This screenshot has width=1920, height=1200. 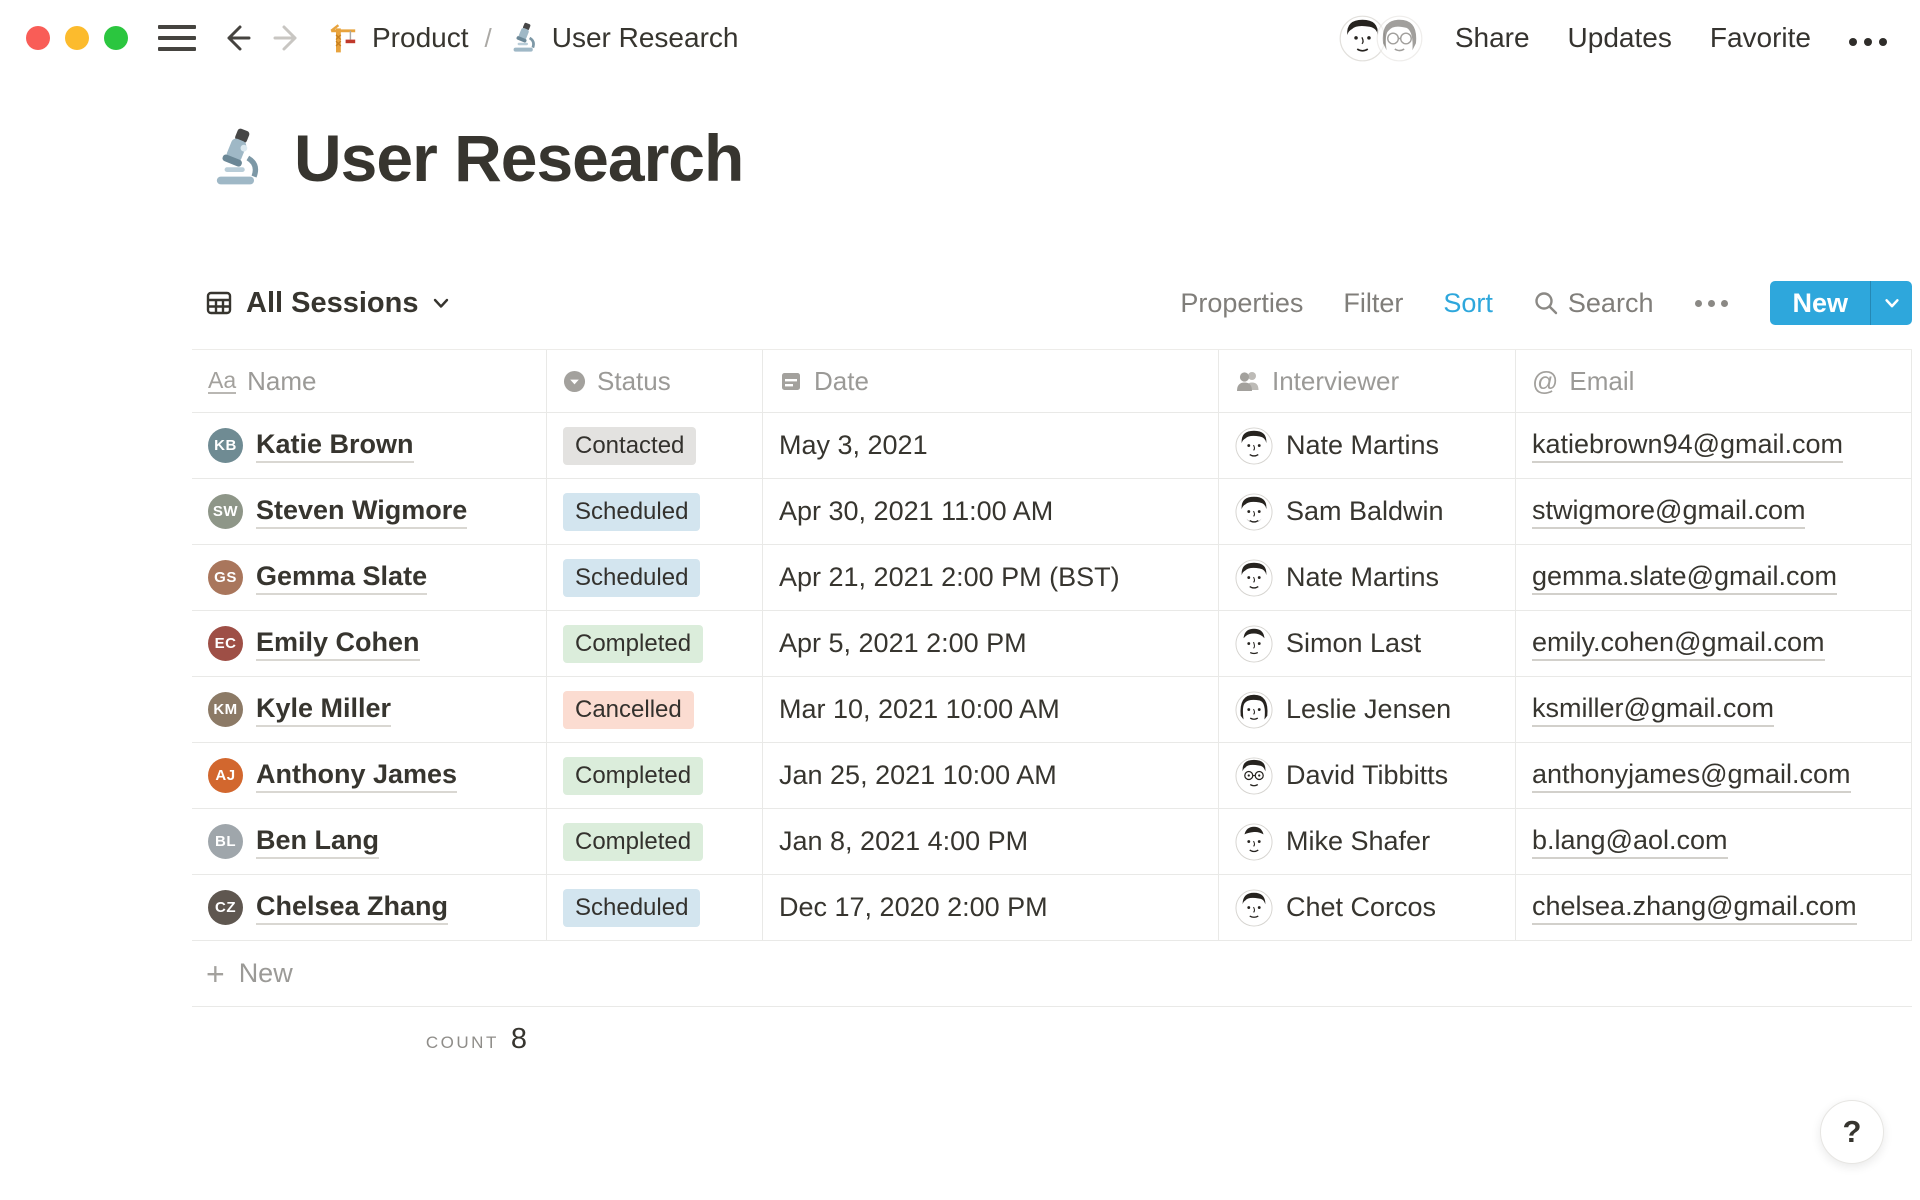 I want to click on name-cell: SW Steven Wigmore, so click(x=369, y=511).